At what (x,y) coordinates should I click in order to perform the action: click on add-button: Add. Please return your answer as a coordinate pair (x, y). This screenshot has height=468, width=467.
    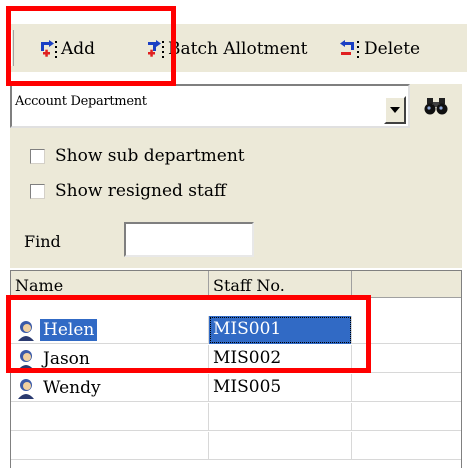
    Looking at the image, I should click on (67, 49).